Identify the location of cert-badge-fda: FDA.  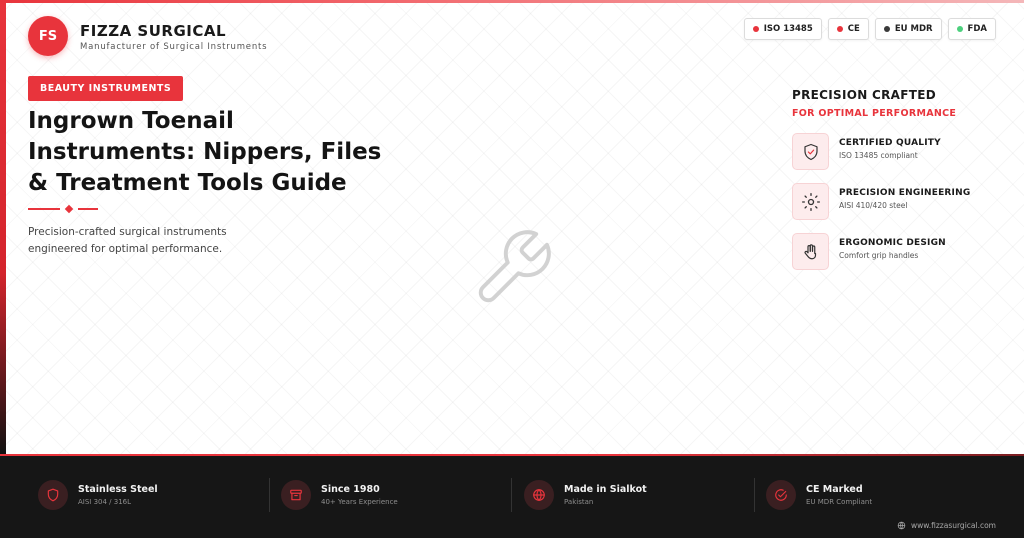
(971, 29).